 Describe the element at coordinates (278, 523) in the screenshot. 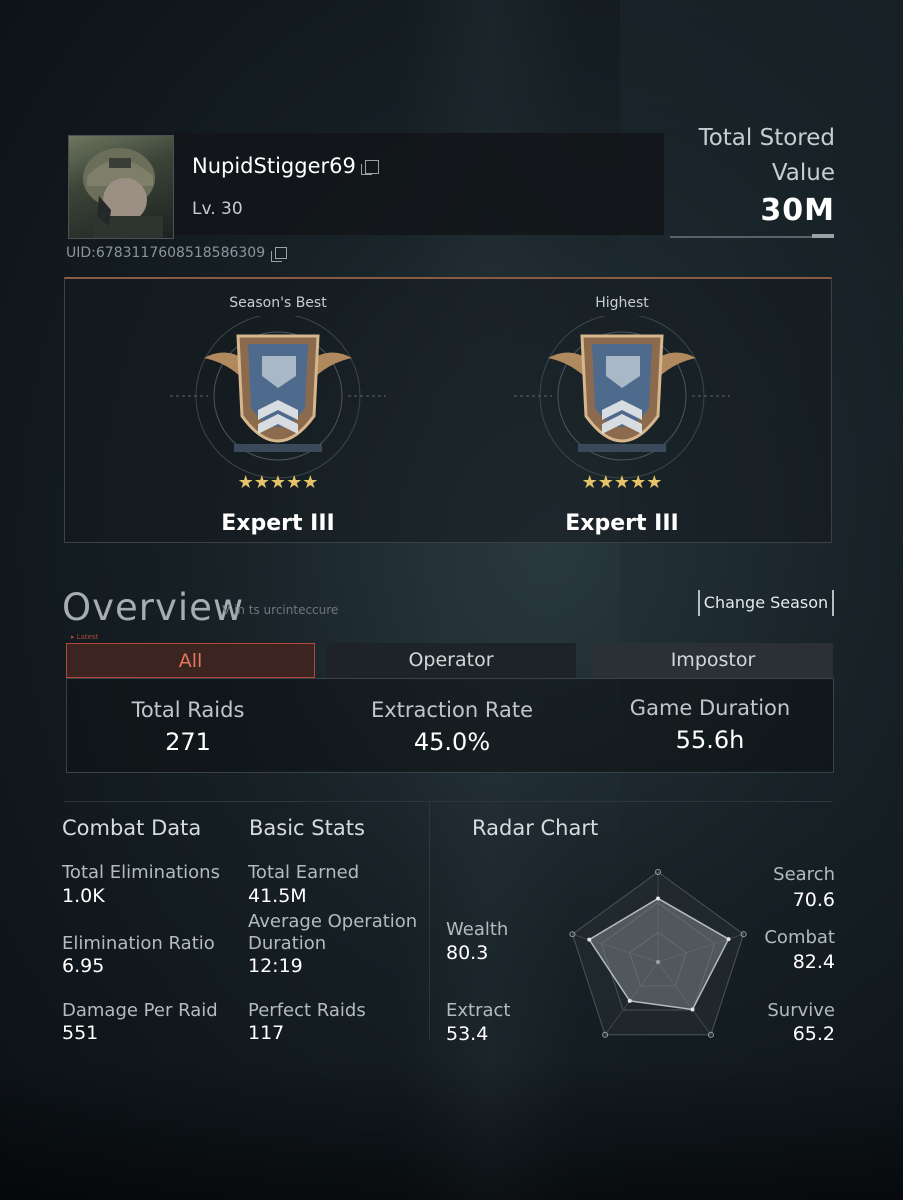

I see `rank-name-season-best: Expert III` at that location.